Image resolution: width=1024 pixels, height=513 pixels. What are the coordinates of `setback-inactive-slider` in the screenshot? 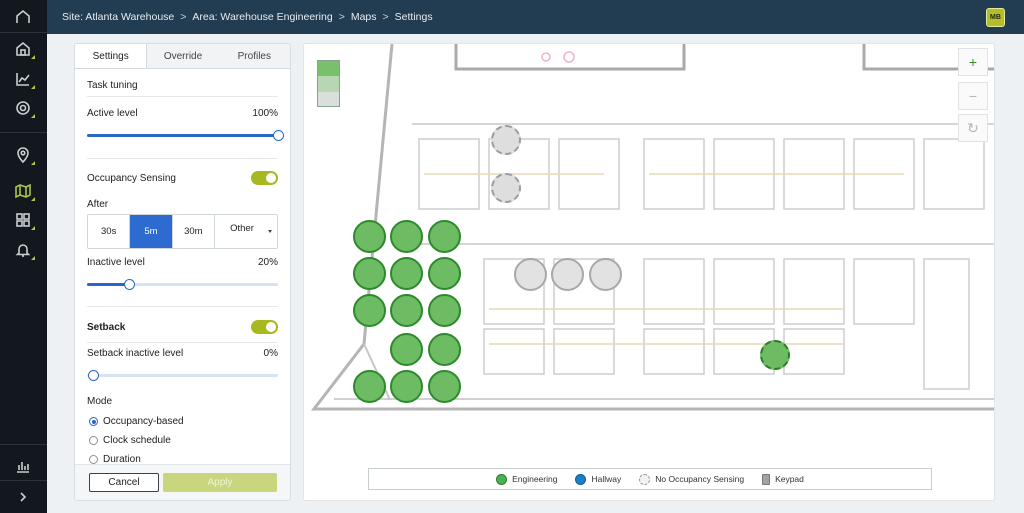 It's located at (182, 375).